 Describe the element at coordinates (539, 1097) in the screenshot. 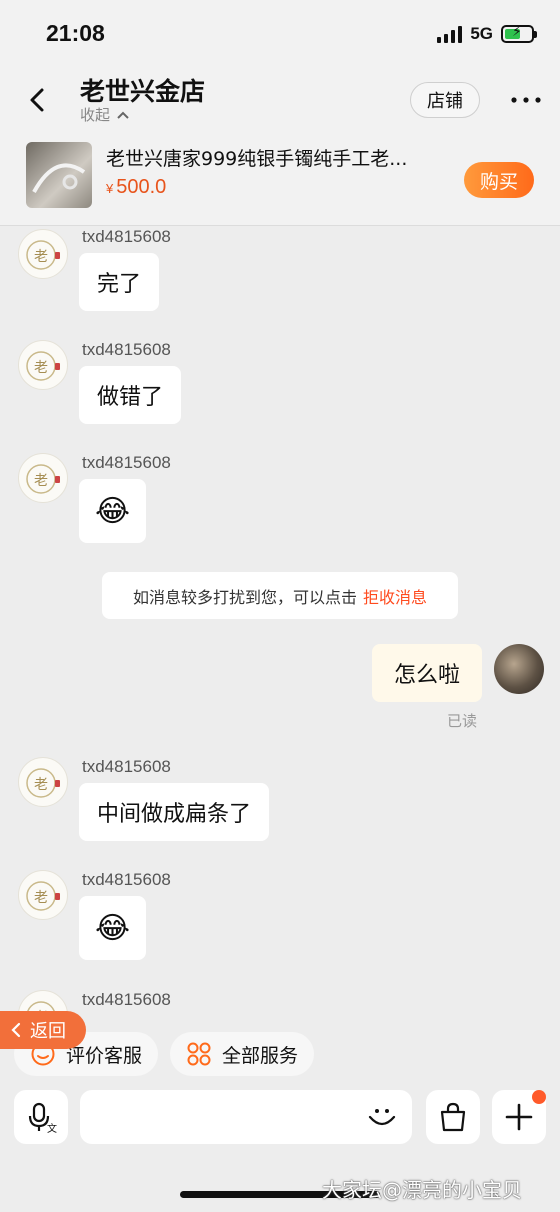

I see `notification-dot` at that location.